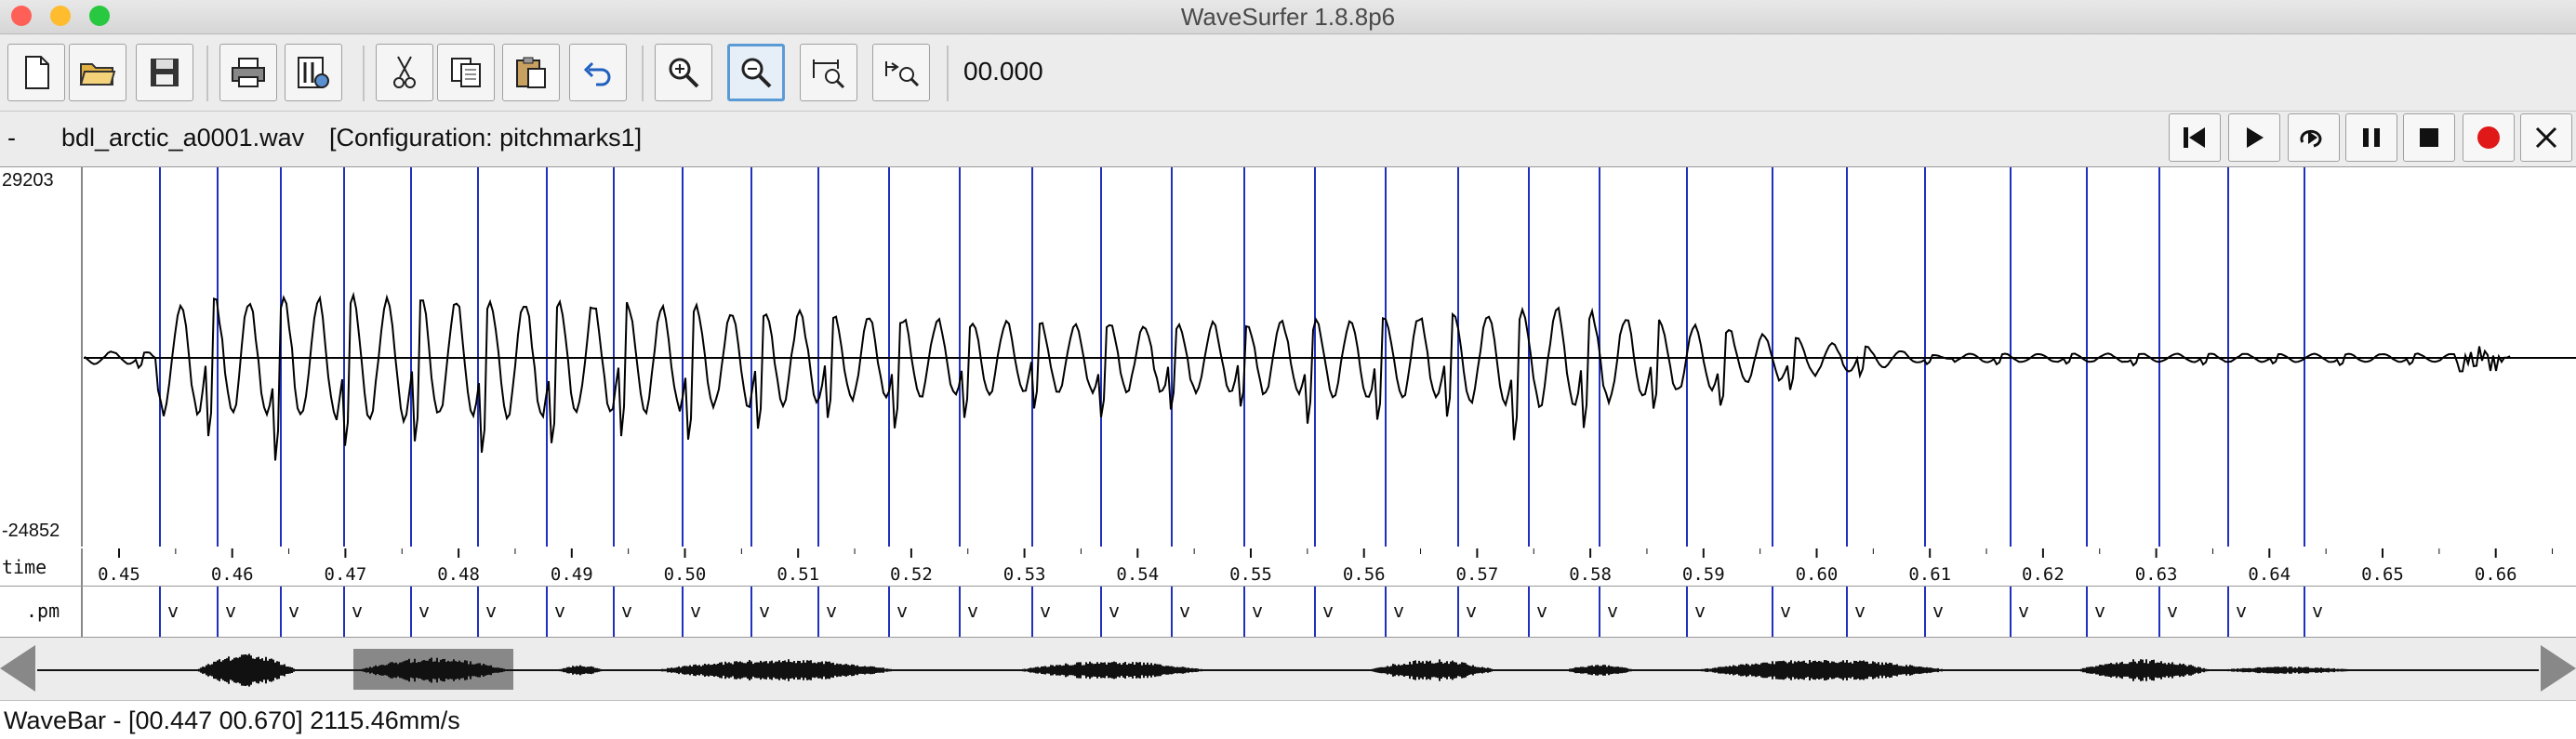 The width and height of the screenshot is (2576, 739). I want to click on save-button, so click(164, 72).